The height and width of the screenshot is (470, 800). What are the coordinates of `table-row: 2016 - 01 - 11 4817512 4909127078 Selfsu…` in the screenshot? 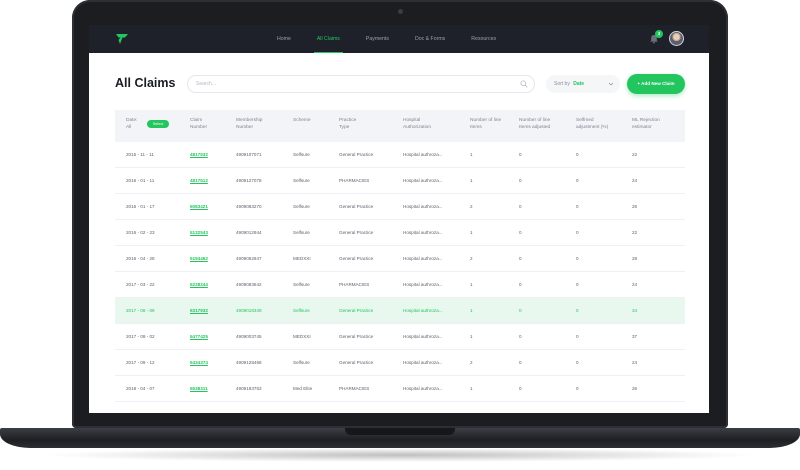 It's located at (400, 181).